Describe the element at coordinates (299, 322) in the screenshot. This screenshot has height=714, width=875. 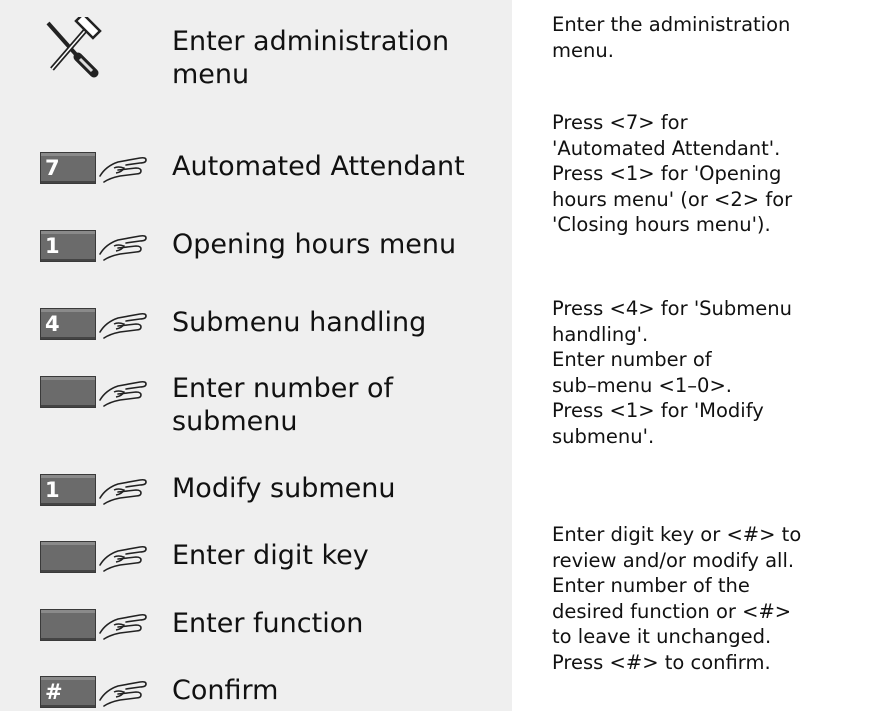
I see `step-label: Submenu handling` at that location.